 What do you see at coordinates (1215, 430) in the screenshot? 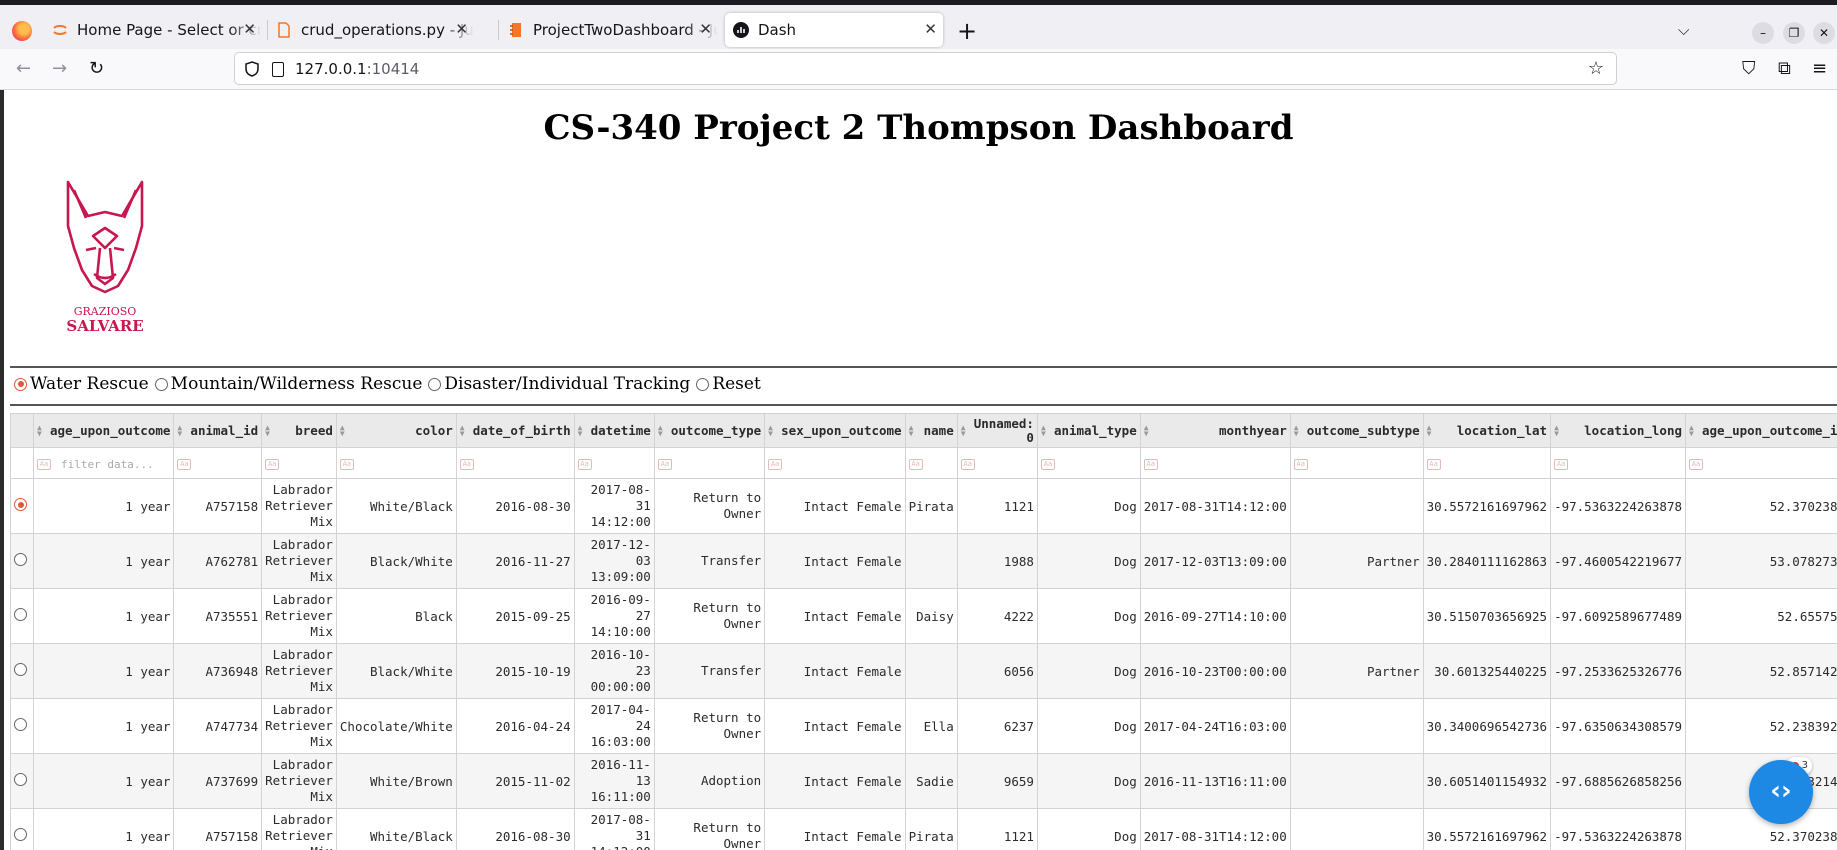
I see `column-header: ▲ ▼ monthyear` at bounding box center [1215, 430].